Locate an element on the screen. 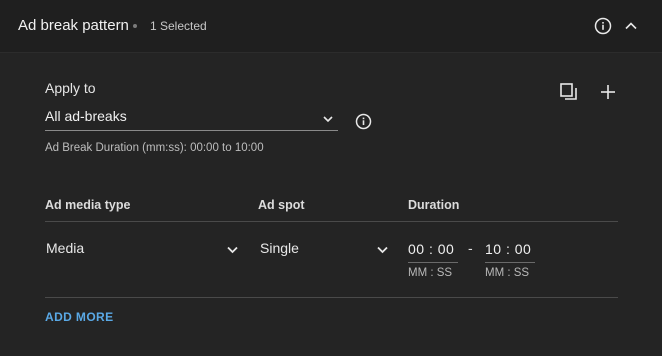 This screenshot has width=662, height=356. selected-count: 1 Selected is located at coordinates (178, 26).